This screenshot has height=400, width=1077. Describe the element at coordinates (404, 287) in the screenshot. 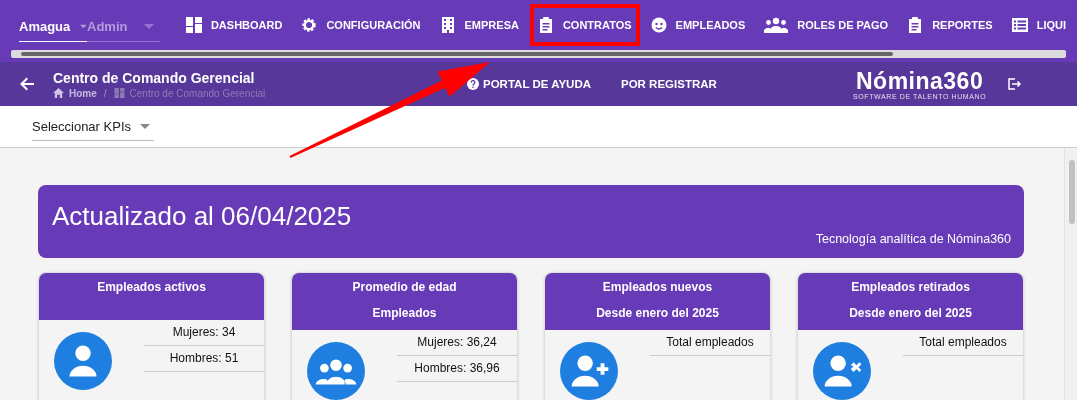

I see `card-title: Promedio de edad` at that location.